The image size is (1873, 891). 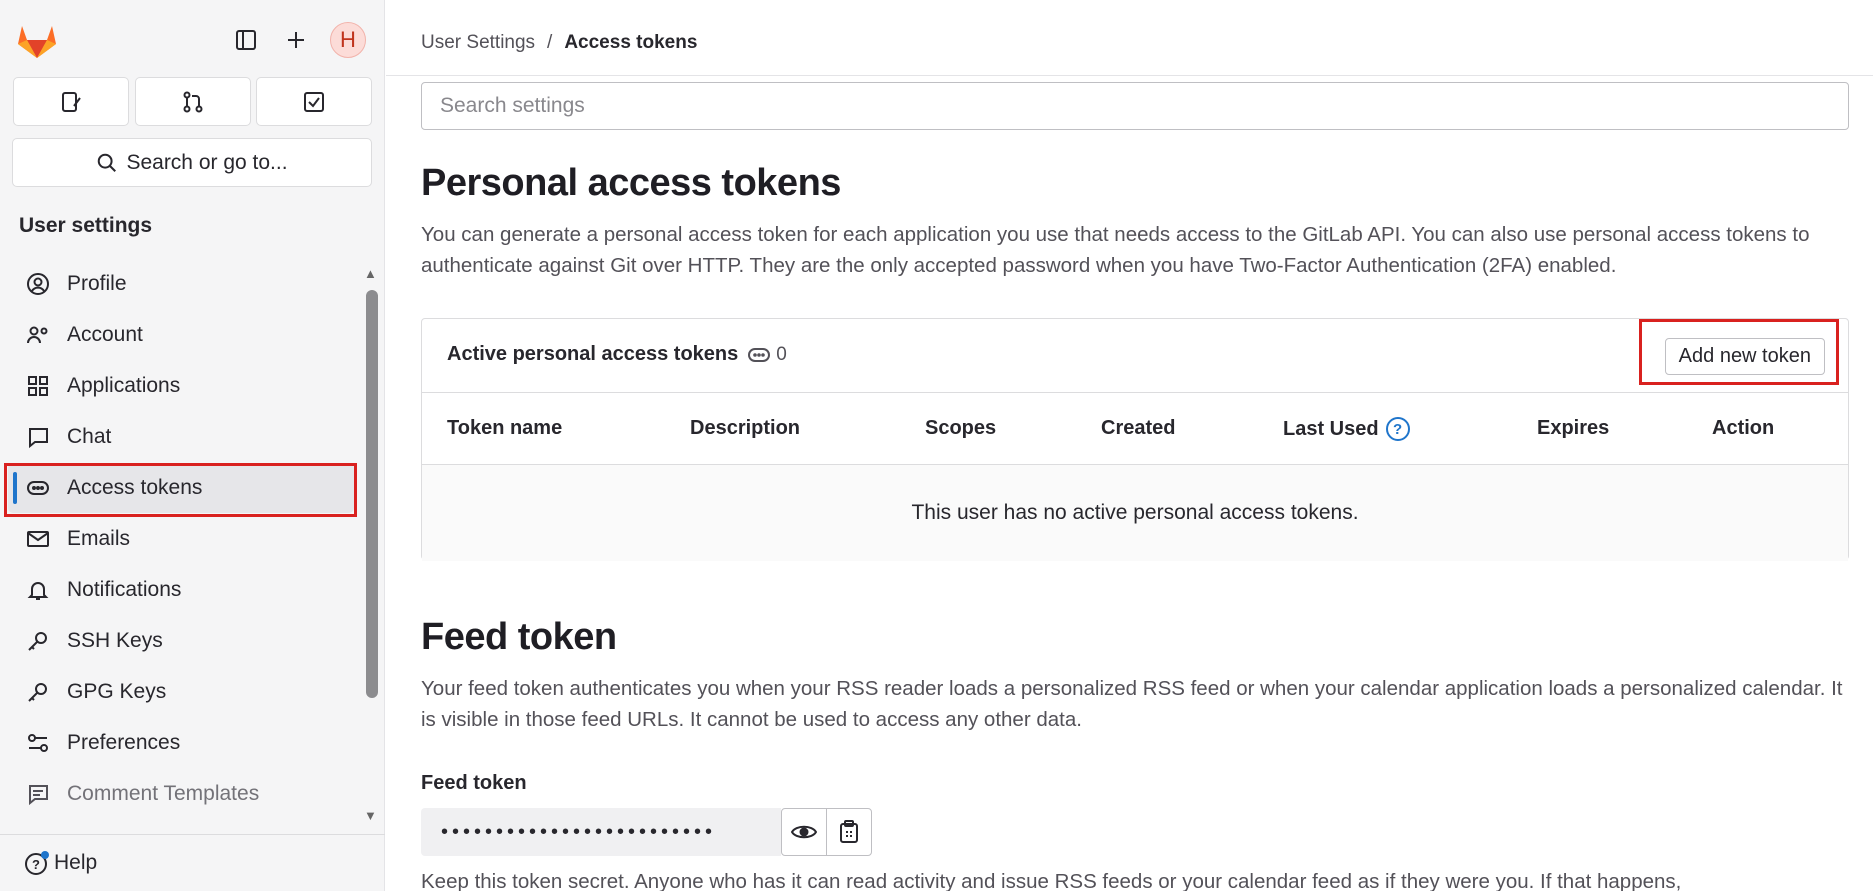 What do you see at coordinates (1138, 428) in the screenshot?
I see `column-header-created: Created` at bounding box center [1138, 428].